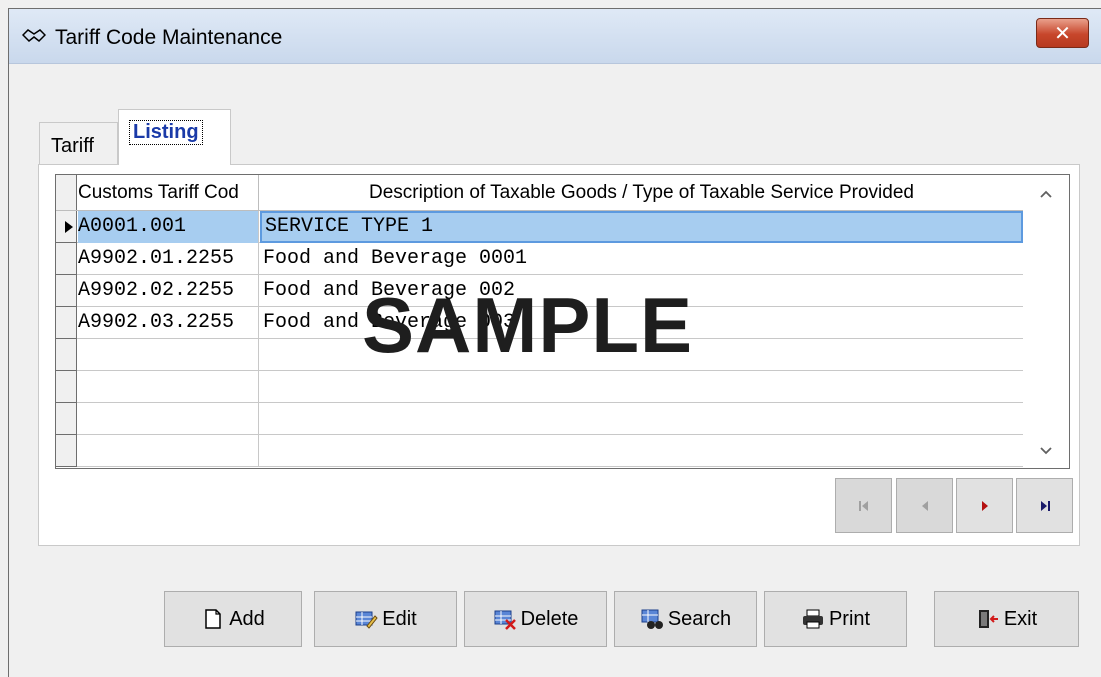 This screenshot has height=677, width=1101. I want to click on tab-tariff: Tariff, so click(78, 143).